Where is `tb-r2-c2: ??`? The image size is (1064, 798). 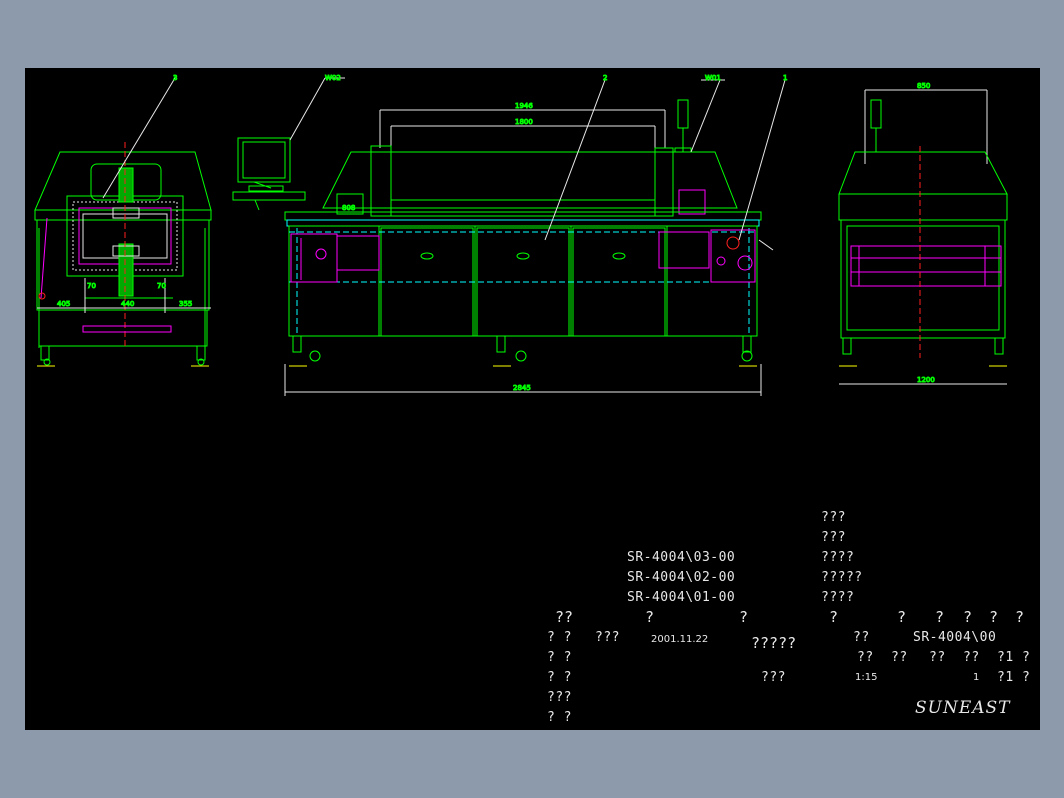 tb-r2-c2: ?? is located at coordinates (899, 657).